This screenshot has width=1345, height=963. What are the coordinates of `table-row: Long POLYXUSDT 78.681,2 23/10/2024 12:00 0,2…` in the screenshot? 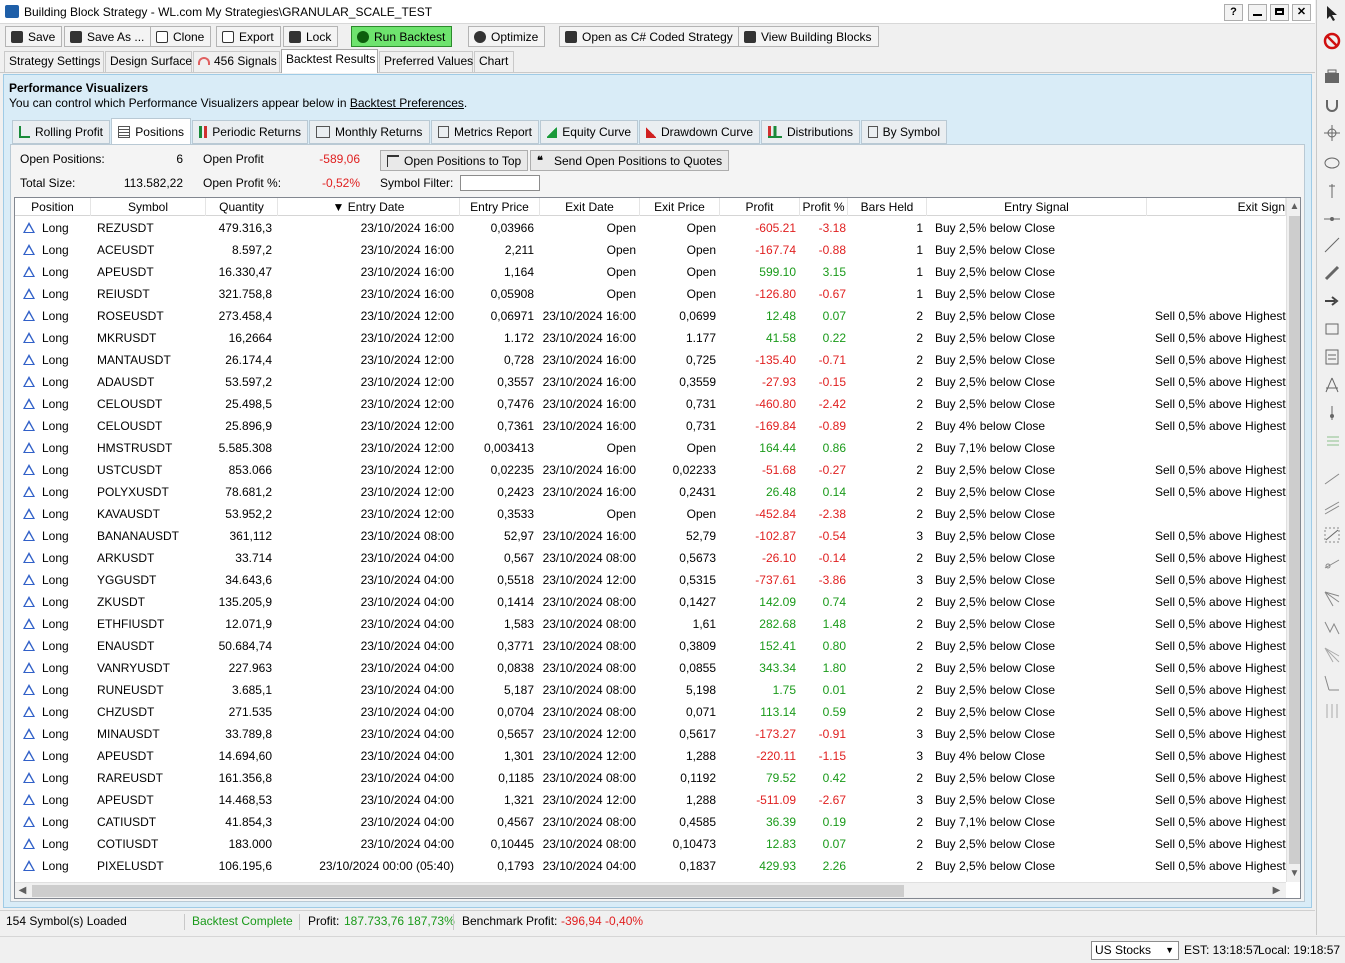 It's located at (650, 492).